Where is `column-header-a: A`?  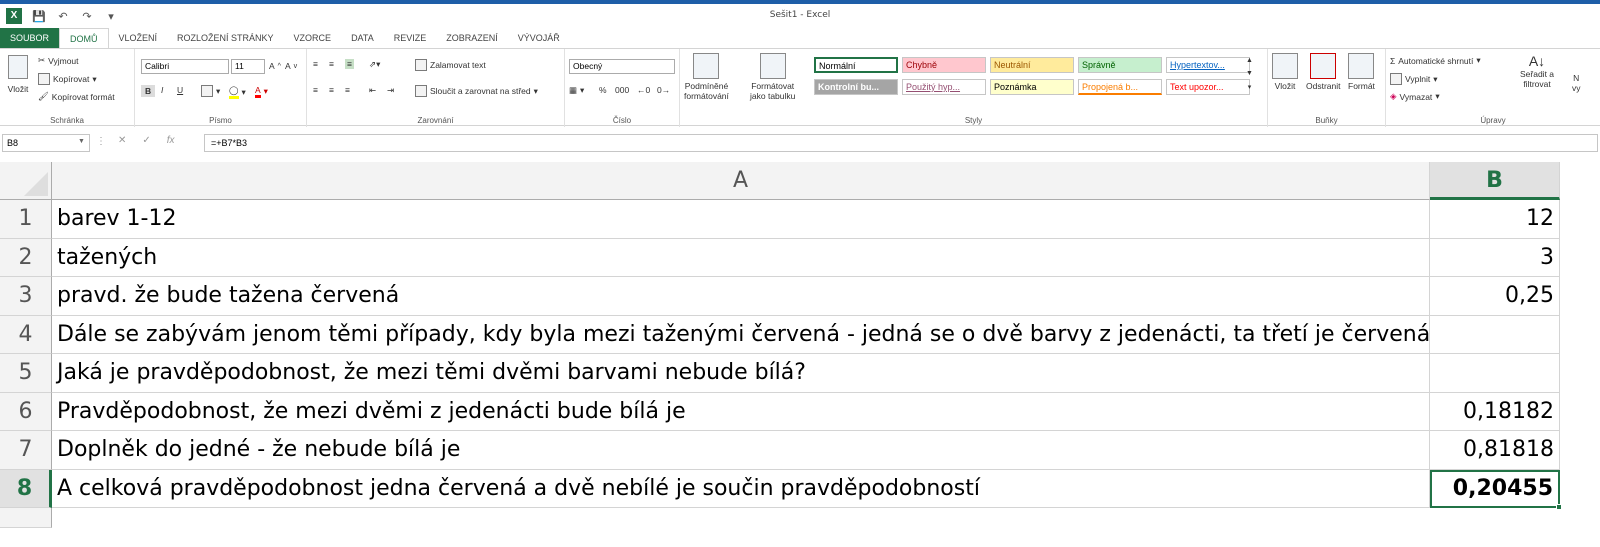 column-header-a: A is located at coordinates (741, 181).